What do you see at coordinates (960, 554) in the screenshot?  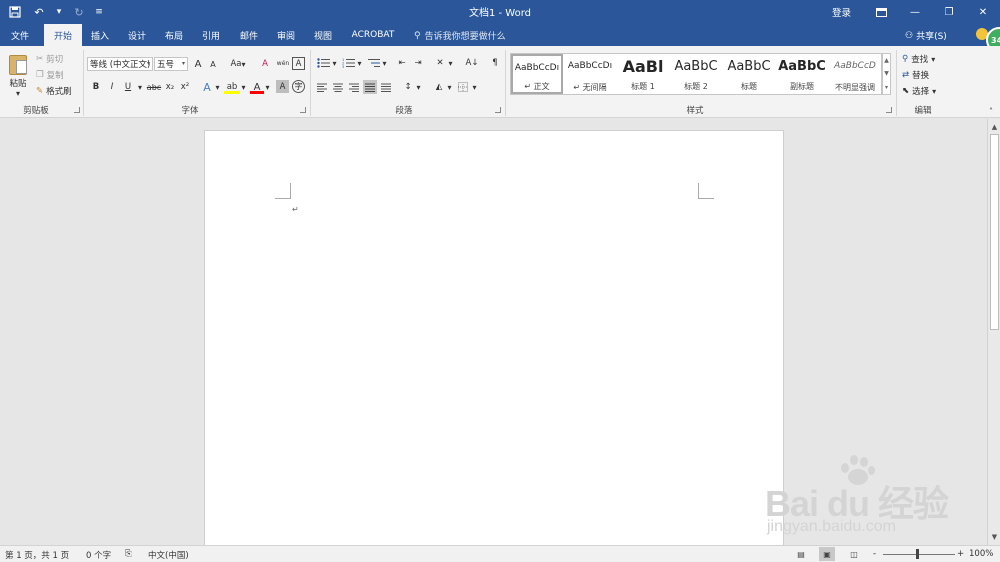 I see `zoom-in-button: +` at bounding box center [960, 554].